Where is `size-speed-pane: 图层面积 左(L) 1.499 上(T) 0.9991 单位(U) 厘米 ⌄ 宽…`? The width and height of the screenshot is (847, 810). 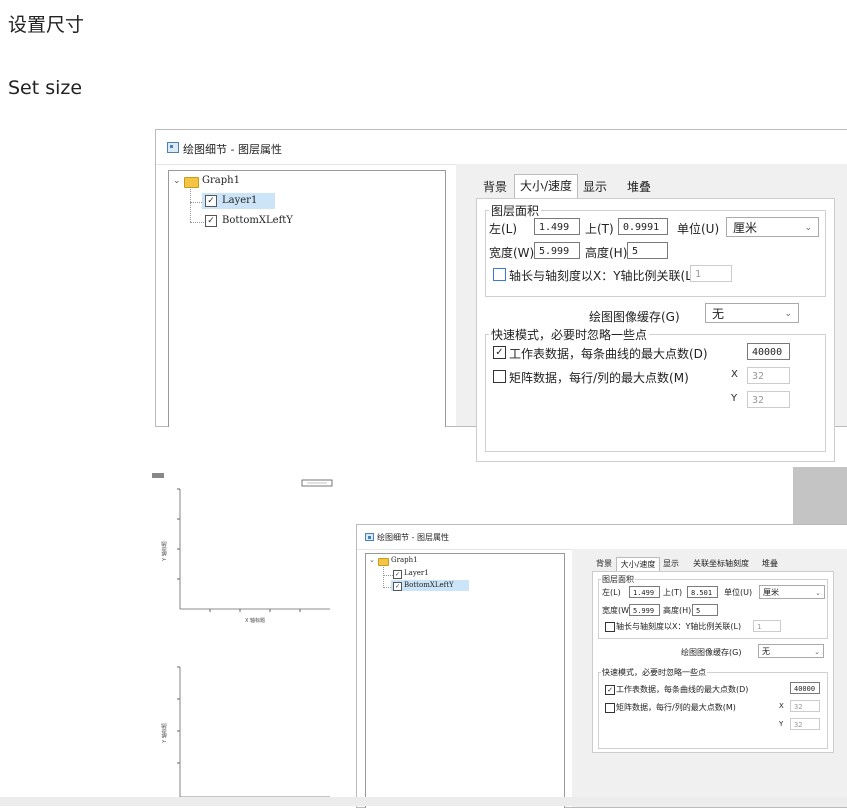
size-speed-pane: 图层面积 左(L) 1.499 上(T) 0.9991 单位(U) 厘米 ⌄ 宽… is located at coordinates (655, 330).